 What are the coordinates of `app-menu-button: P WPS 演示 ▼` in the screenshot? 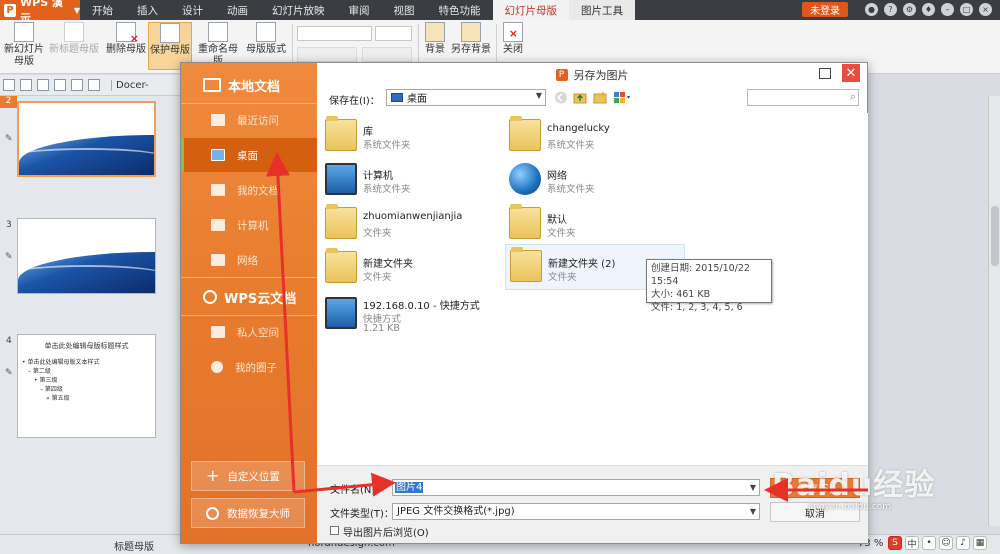 It's located at (40, 12).